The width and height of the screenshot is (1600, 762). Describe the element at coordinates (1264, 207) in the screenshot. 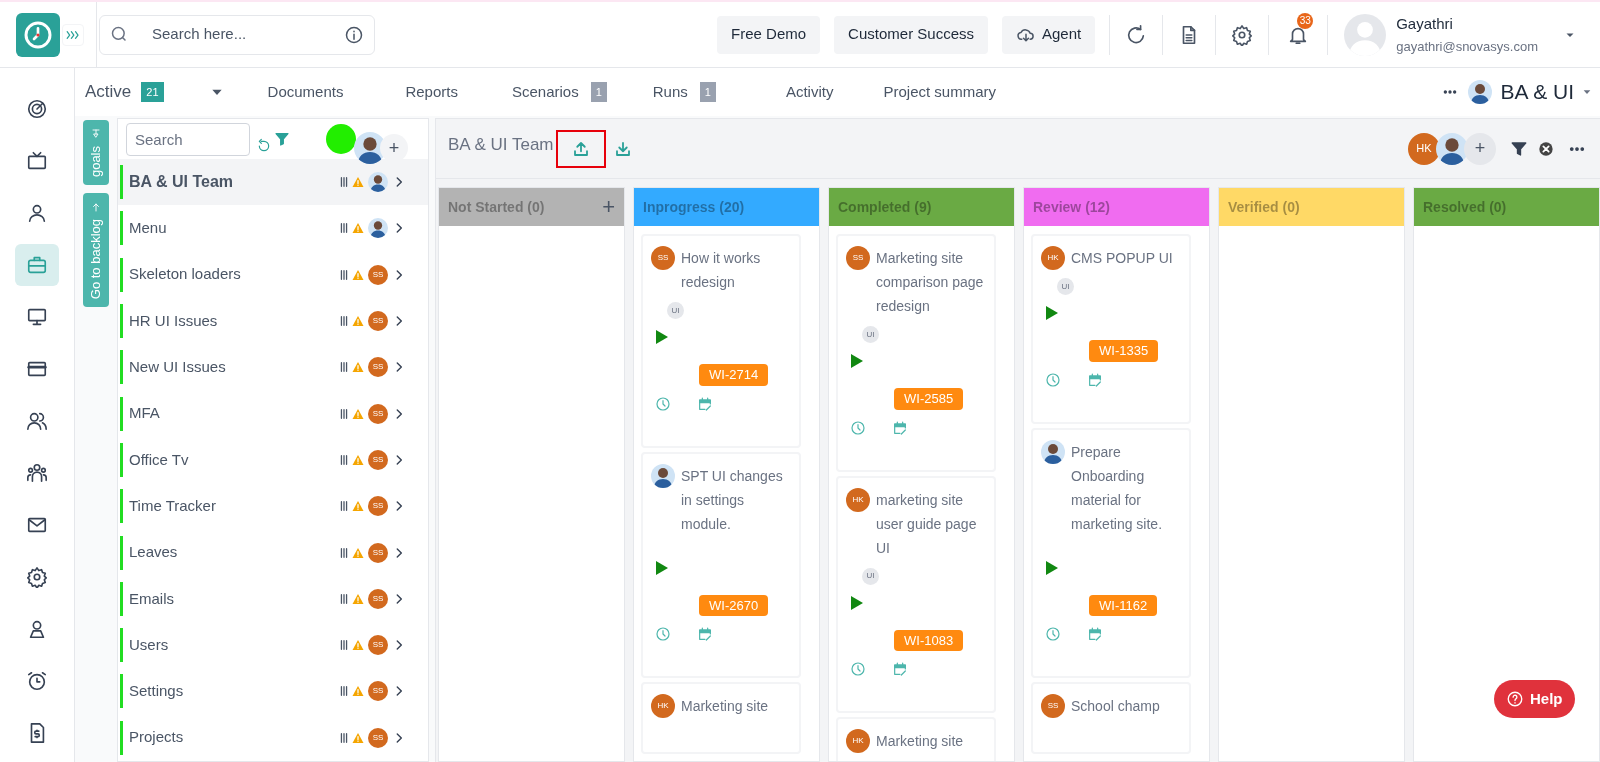

I see `column-title: Verified (0)` at that location.